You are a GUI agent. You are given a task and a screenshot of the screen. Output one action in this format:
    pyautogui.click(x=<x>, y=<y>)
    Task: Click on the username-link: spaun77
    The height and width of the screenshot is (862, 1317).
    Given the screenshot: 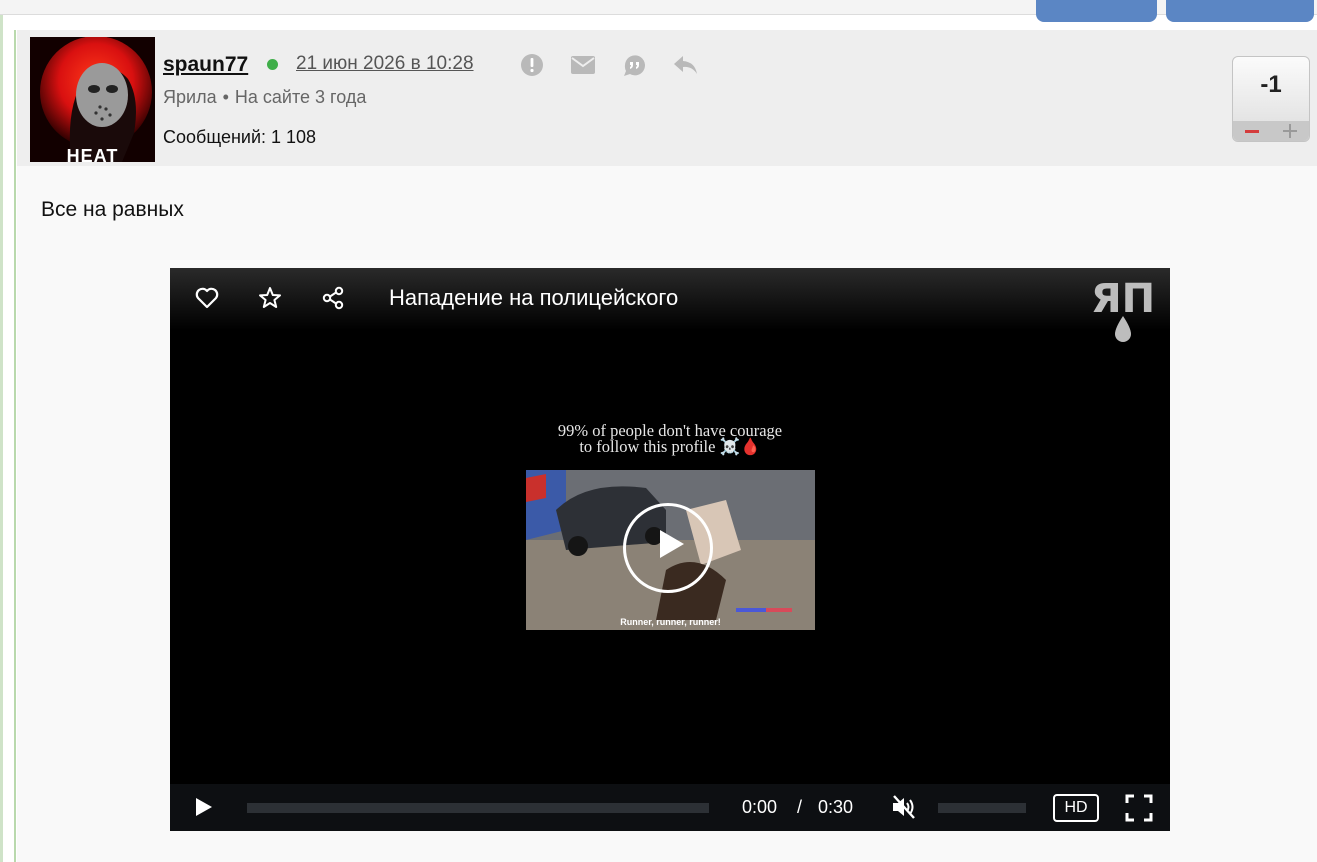 What is the action you would take?
    pyautogui.click(x=205, y=65)
    